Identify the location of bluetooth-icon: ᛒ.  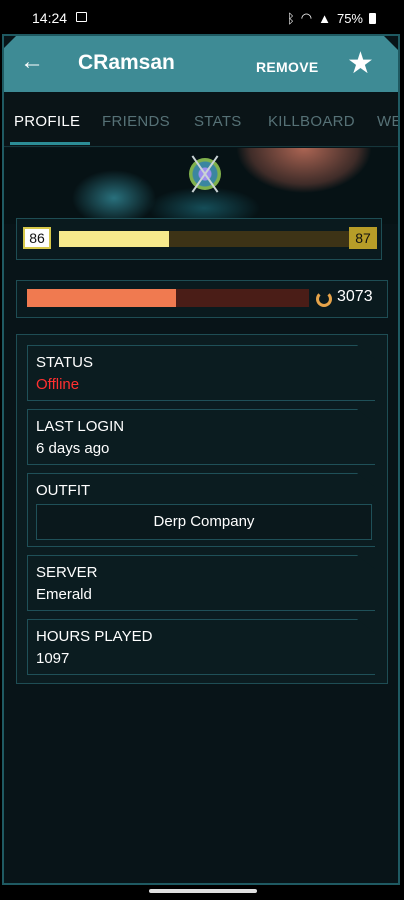
(290, 18).